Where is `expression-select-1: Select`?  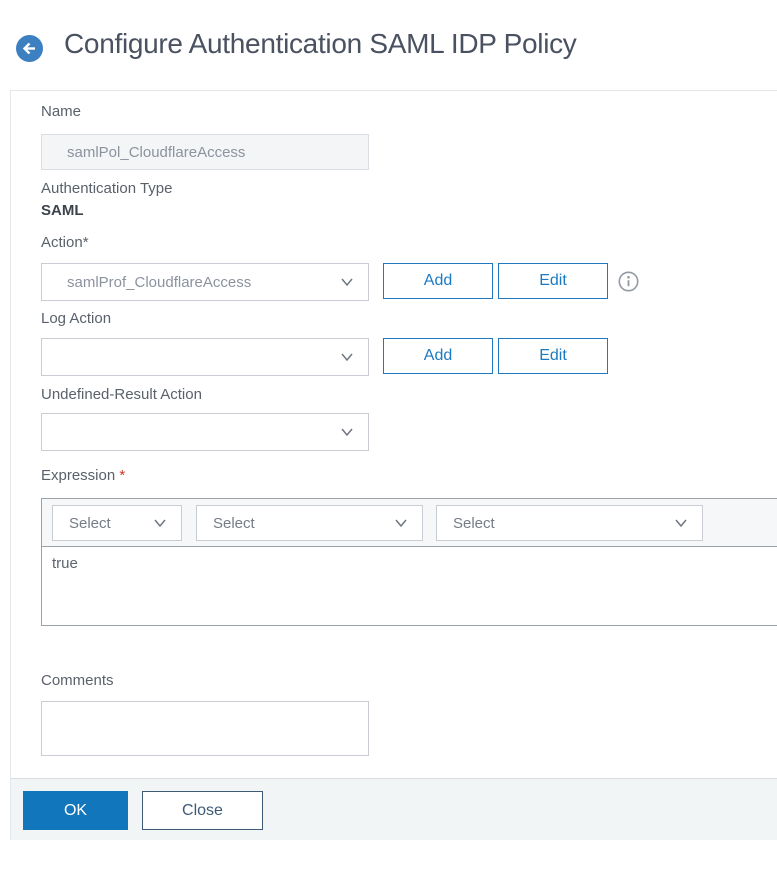 expression-select-1: Select is located at coordinates (117, 523).